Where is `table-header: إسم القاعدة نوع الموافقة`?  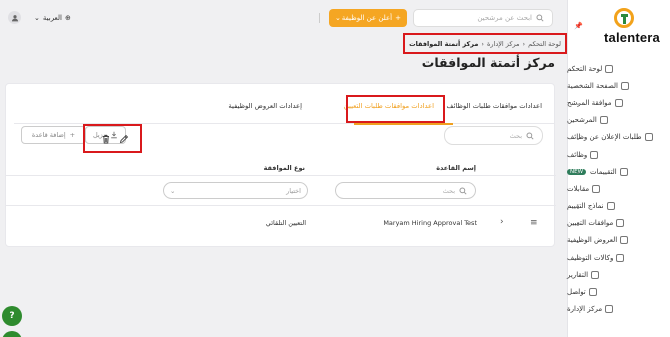
table-header: إسم القاعدة نوع الموافقة is located at coordinates (281, 166).